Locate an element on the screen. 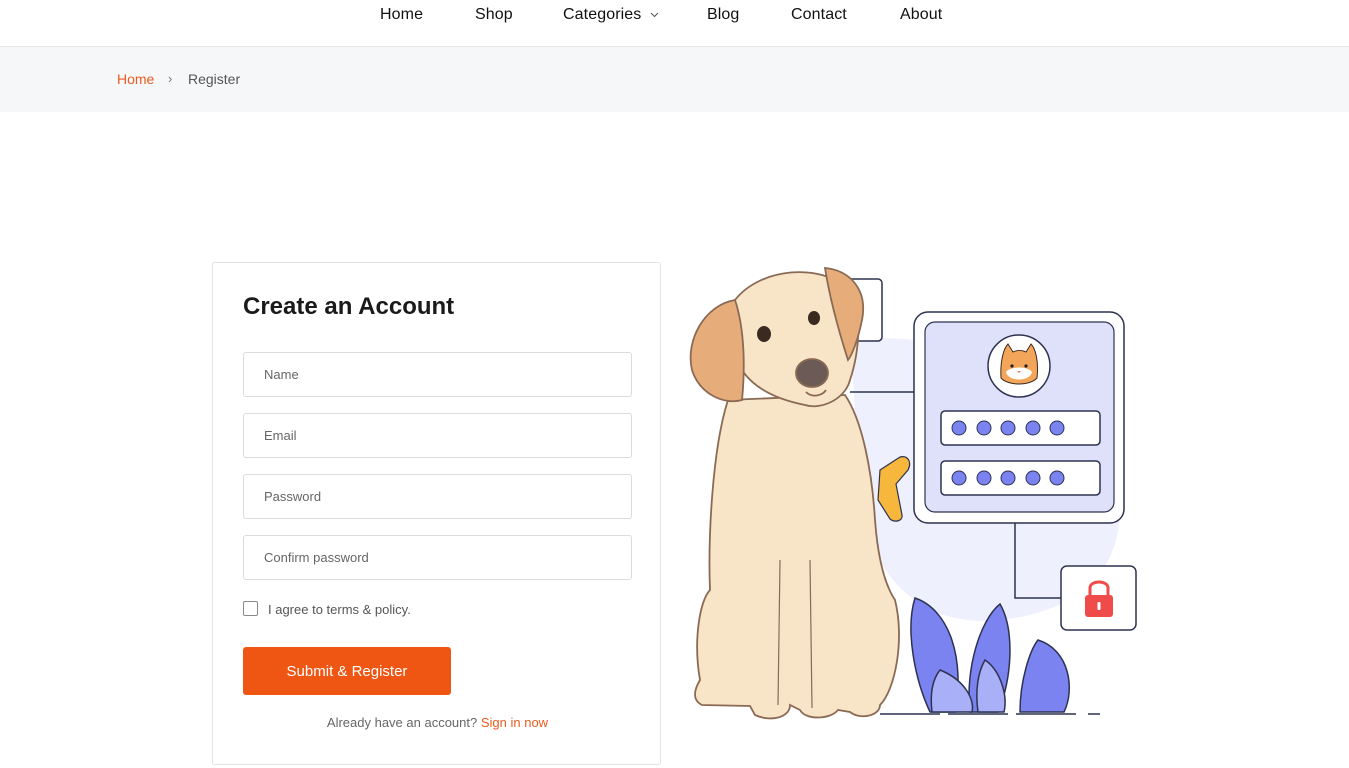 The image size is (1349, 768). nav-categories: Categories is located at coordinates (611, 15).